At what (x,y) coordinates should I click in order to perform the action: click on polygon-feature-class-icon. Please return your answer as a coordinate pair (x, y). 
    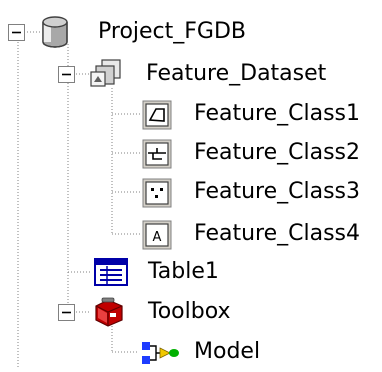
    Looking at the image, I should click on (157, 115).